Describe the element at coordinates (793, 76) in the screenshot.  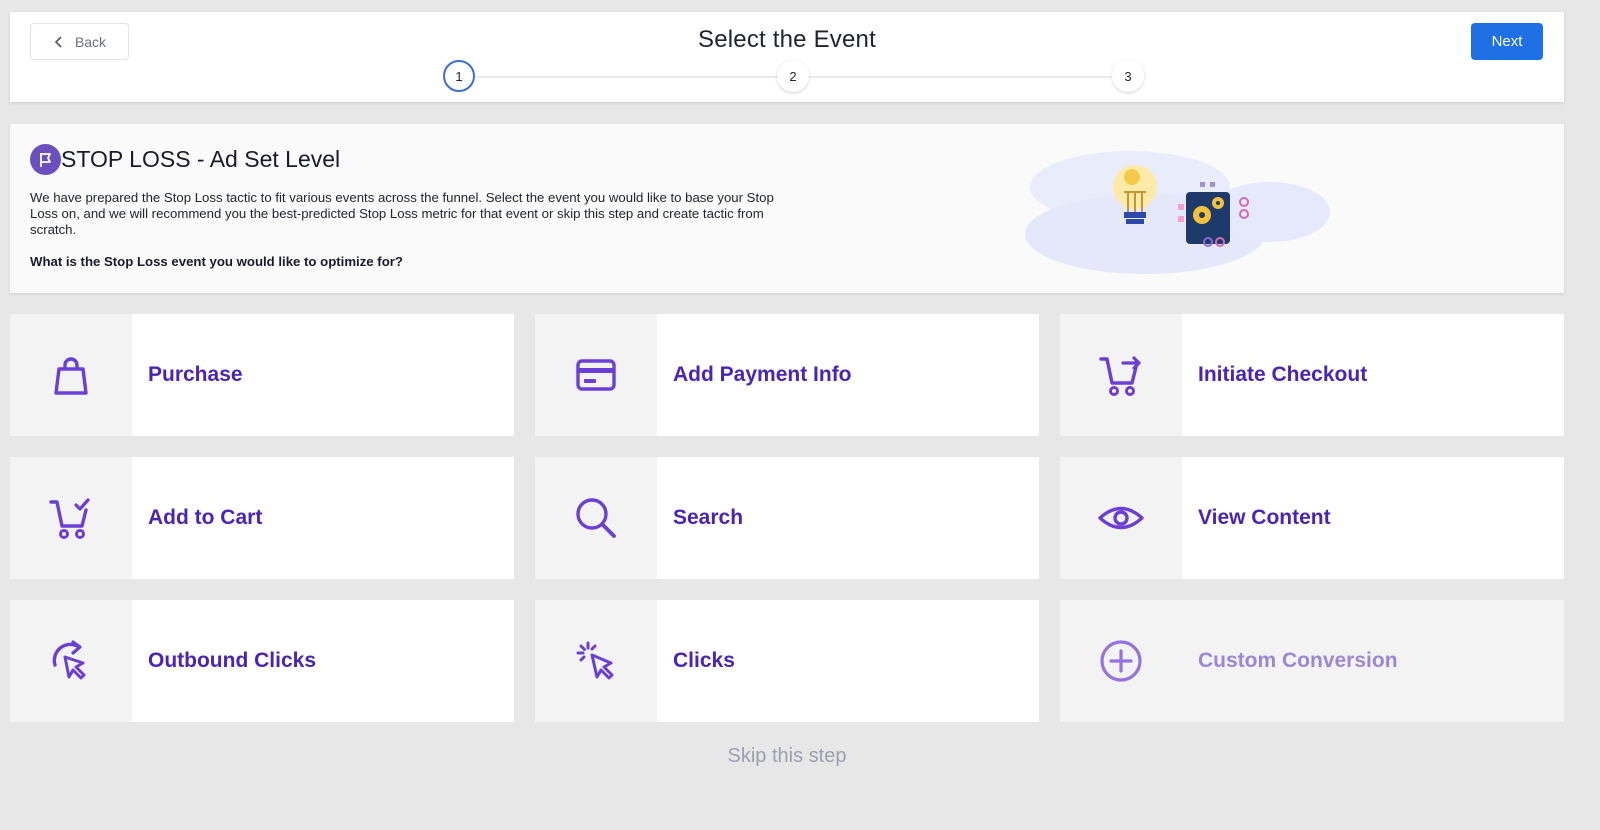
I see `step-2: 2` at that location.